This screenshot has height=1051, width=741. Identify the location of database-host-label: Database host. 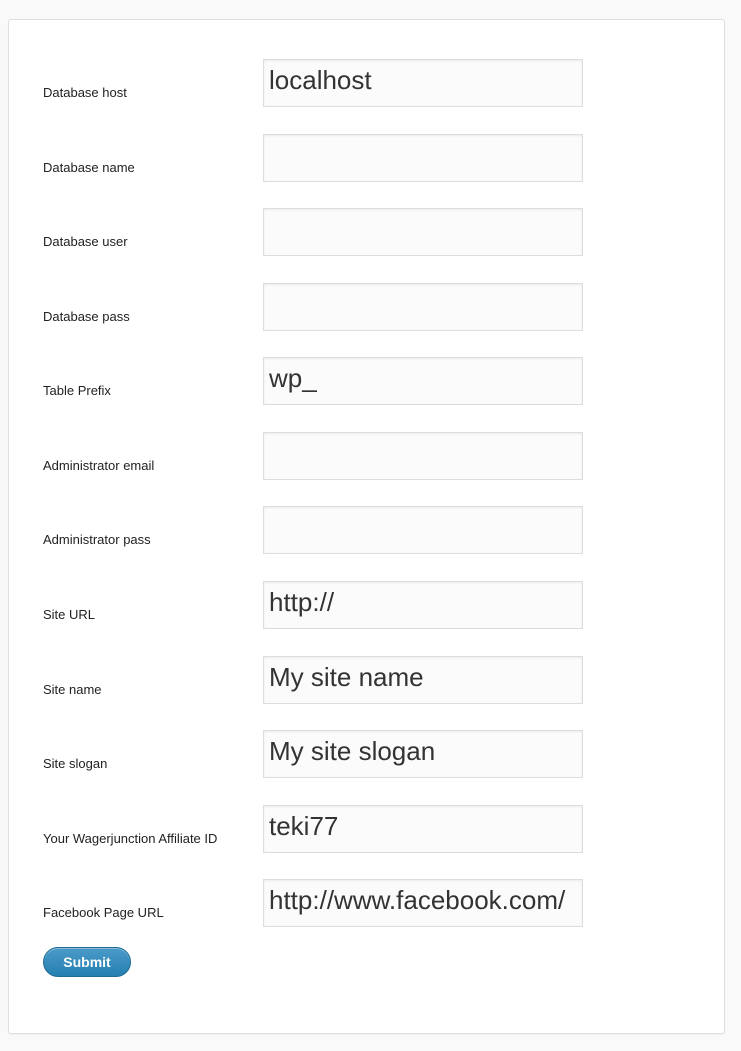
(85, 92).